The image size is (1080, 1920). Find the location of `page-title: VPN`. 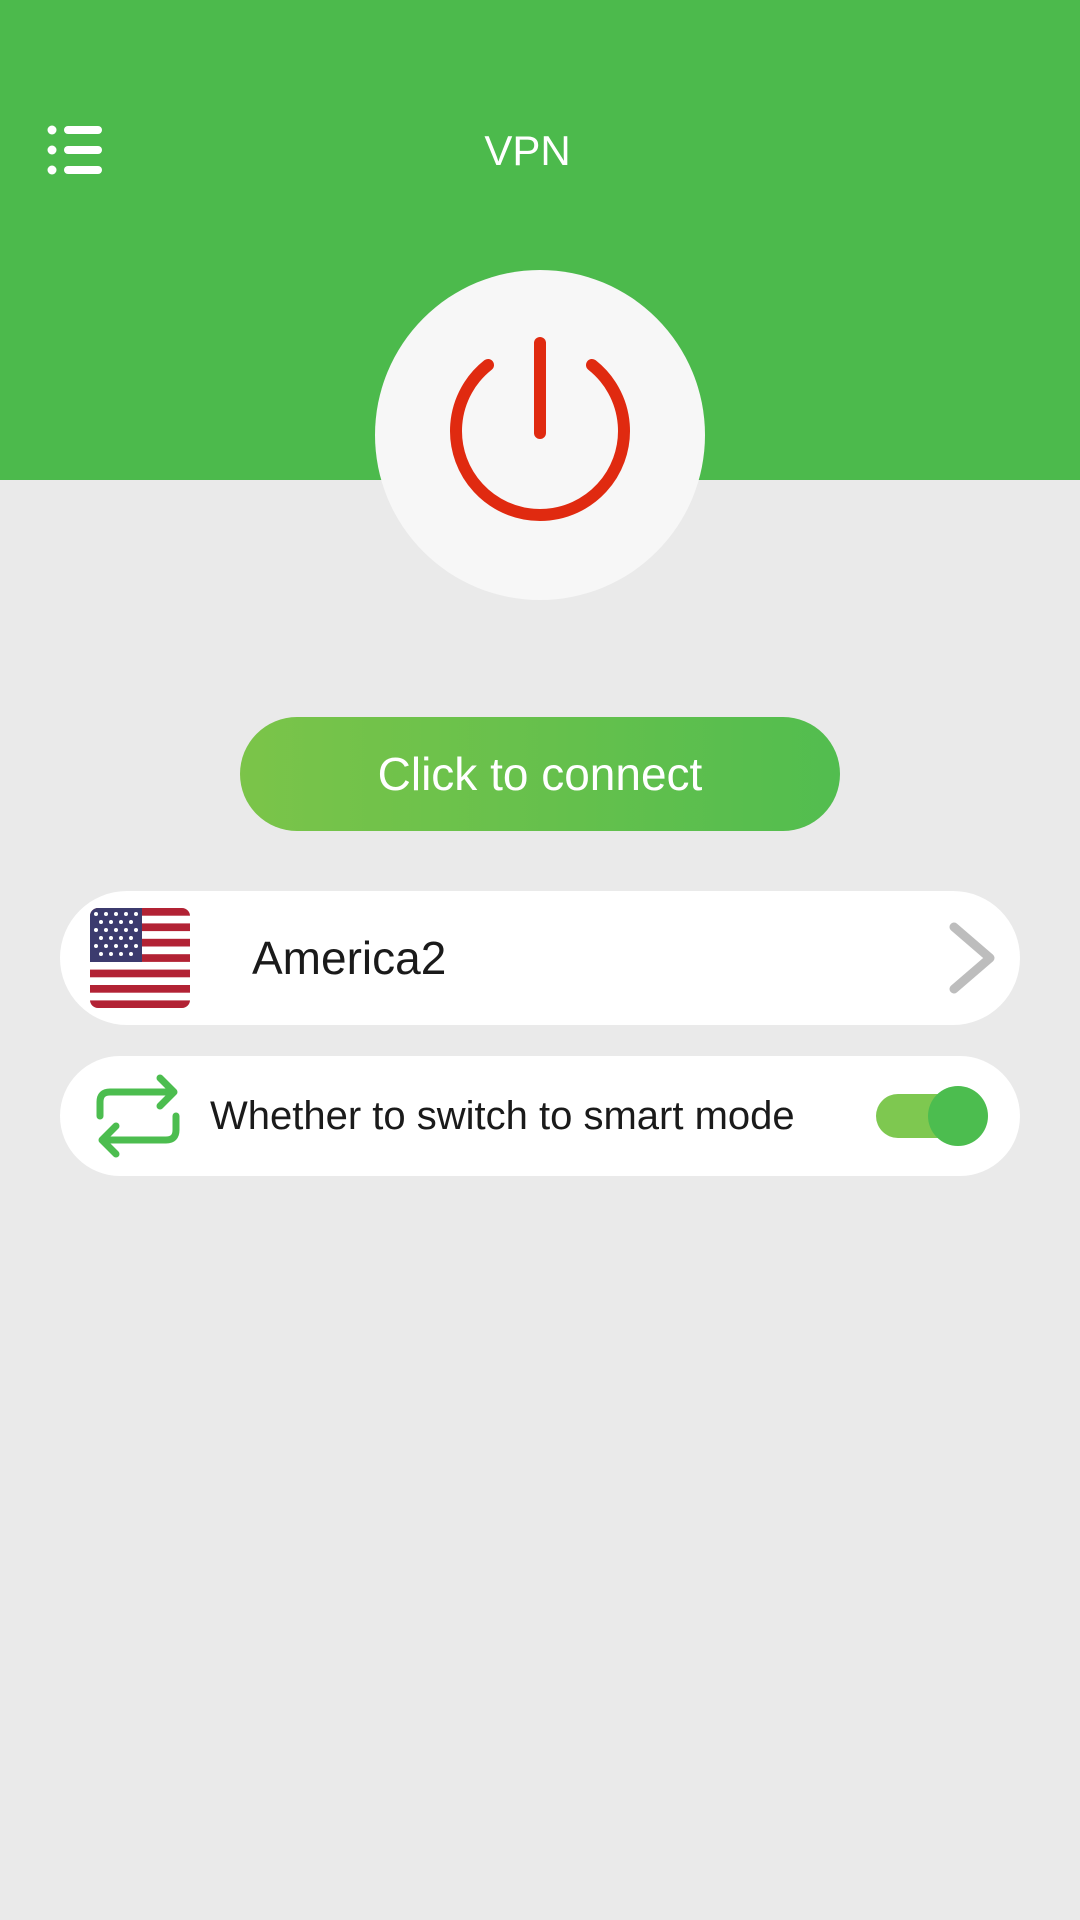

page-title: VPN is located at coordinates (527, 150).